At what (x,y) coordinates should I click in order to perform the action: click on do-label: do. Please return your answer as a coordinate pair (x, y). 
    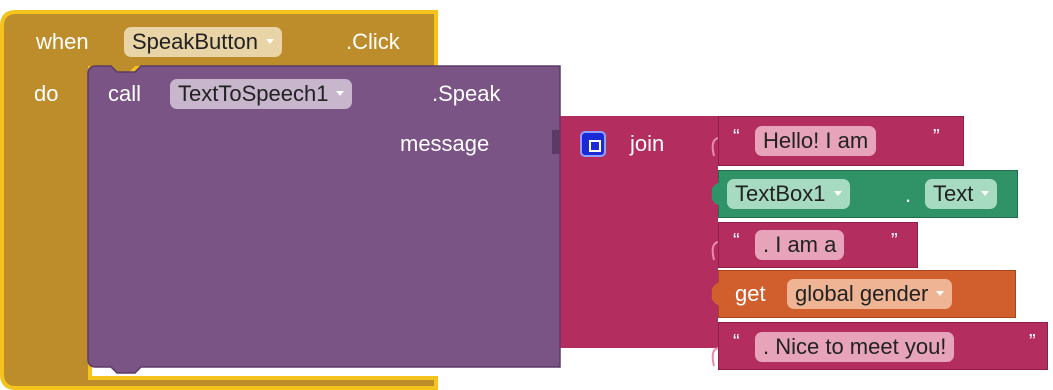
    Looking at the image, I should click on (46, 93).